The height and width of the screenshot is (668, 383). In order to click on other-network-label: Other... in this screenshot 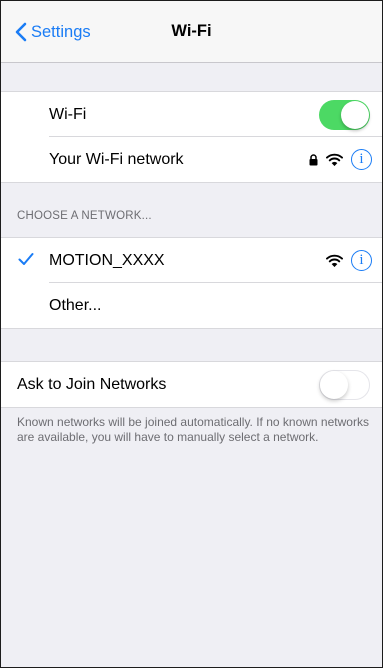, I will do `click(75, 305)`.